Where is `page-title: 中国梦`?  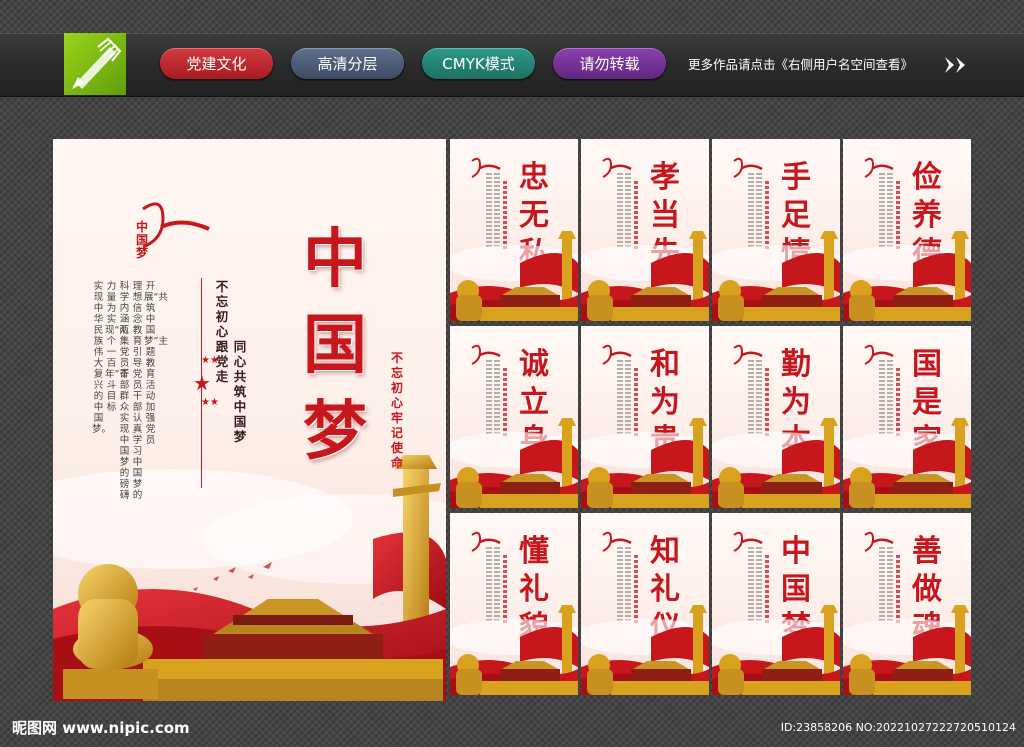
page-title: 中国梦 is located at coordinates (335, 345).